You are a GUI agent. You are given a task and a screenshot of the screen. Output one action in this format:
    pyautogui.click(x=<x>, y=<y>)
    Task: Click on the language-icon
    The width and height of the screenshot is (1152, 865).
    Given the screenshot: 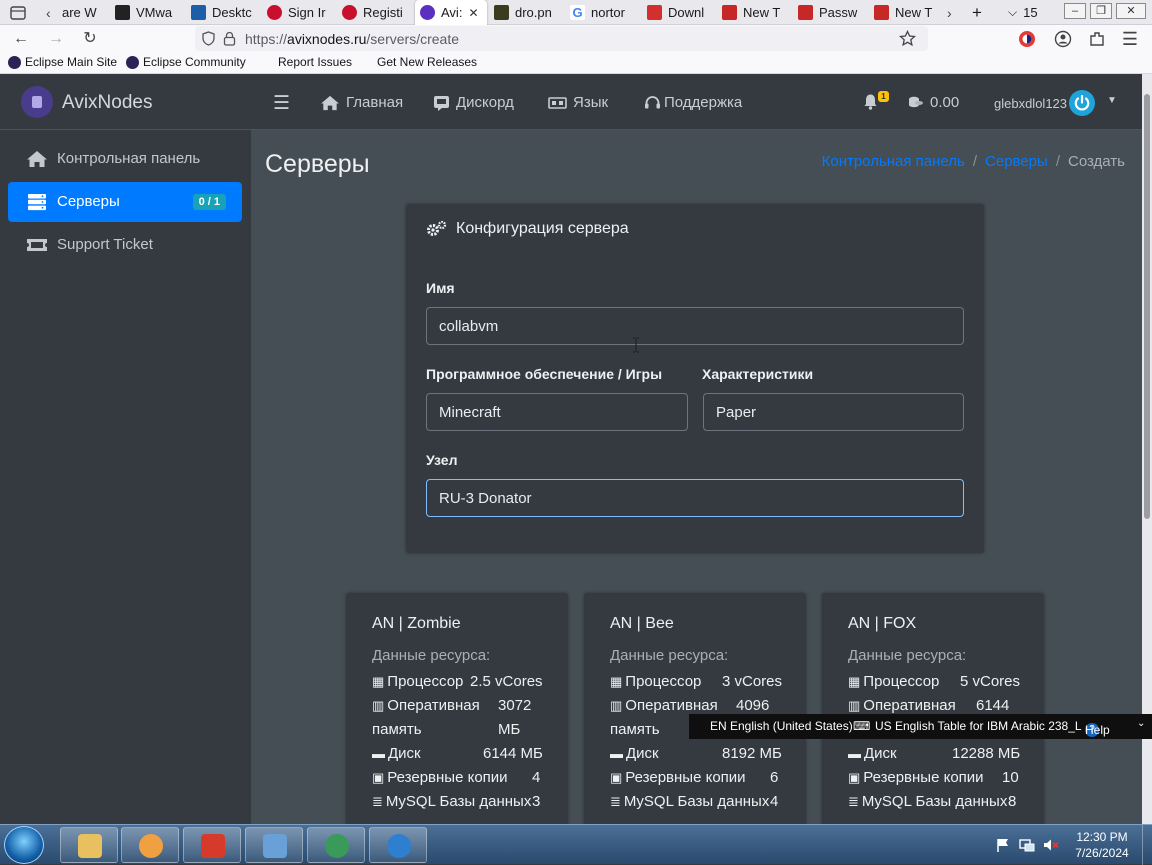 What is the action you would take?
    pyautogui.click(x=557, y=102)
    